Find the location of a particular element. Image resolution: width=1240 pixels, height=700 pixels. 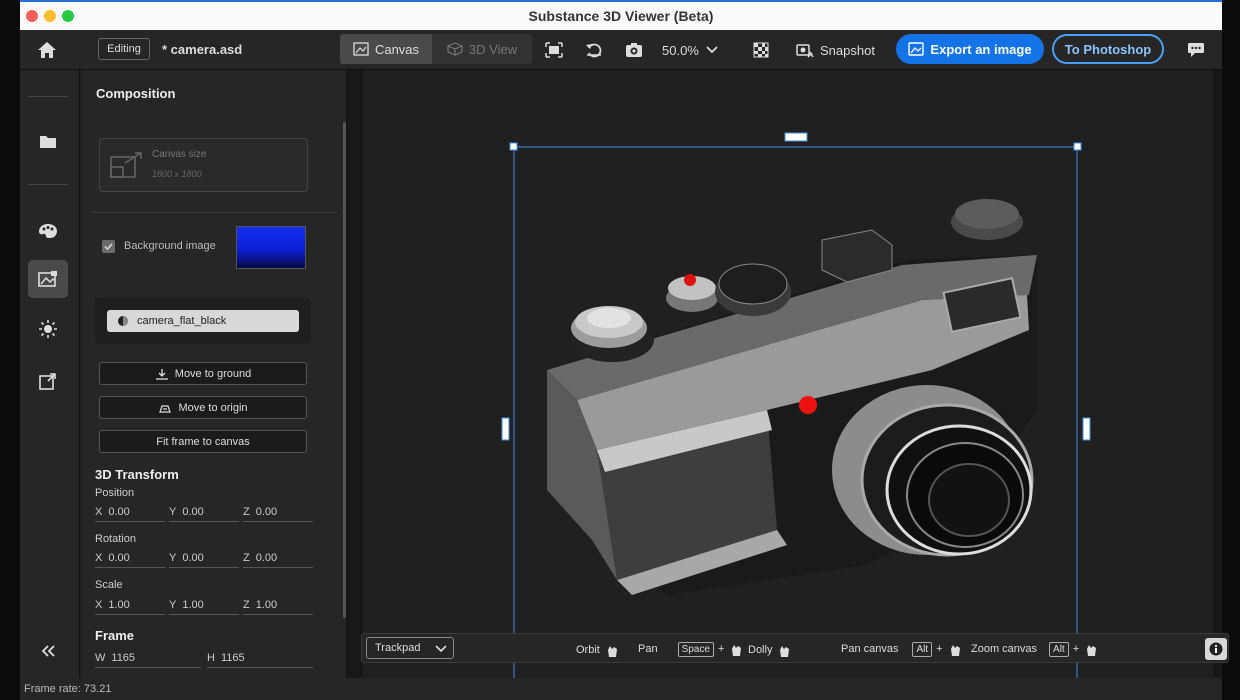

rotation-y-field: Y 0.00 is located at coordinates (204, 558).